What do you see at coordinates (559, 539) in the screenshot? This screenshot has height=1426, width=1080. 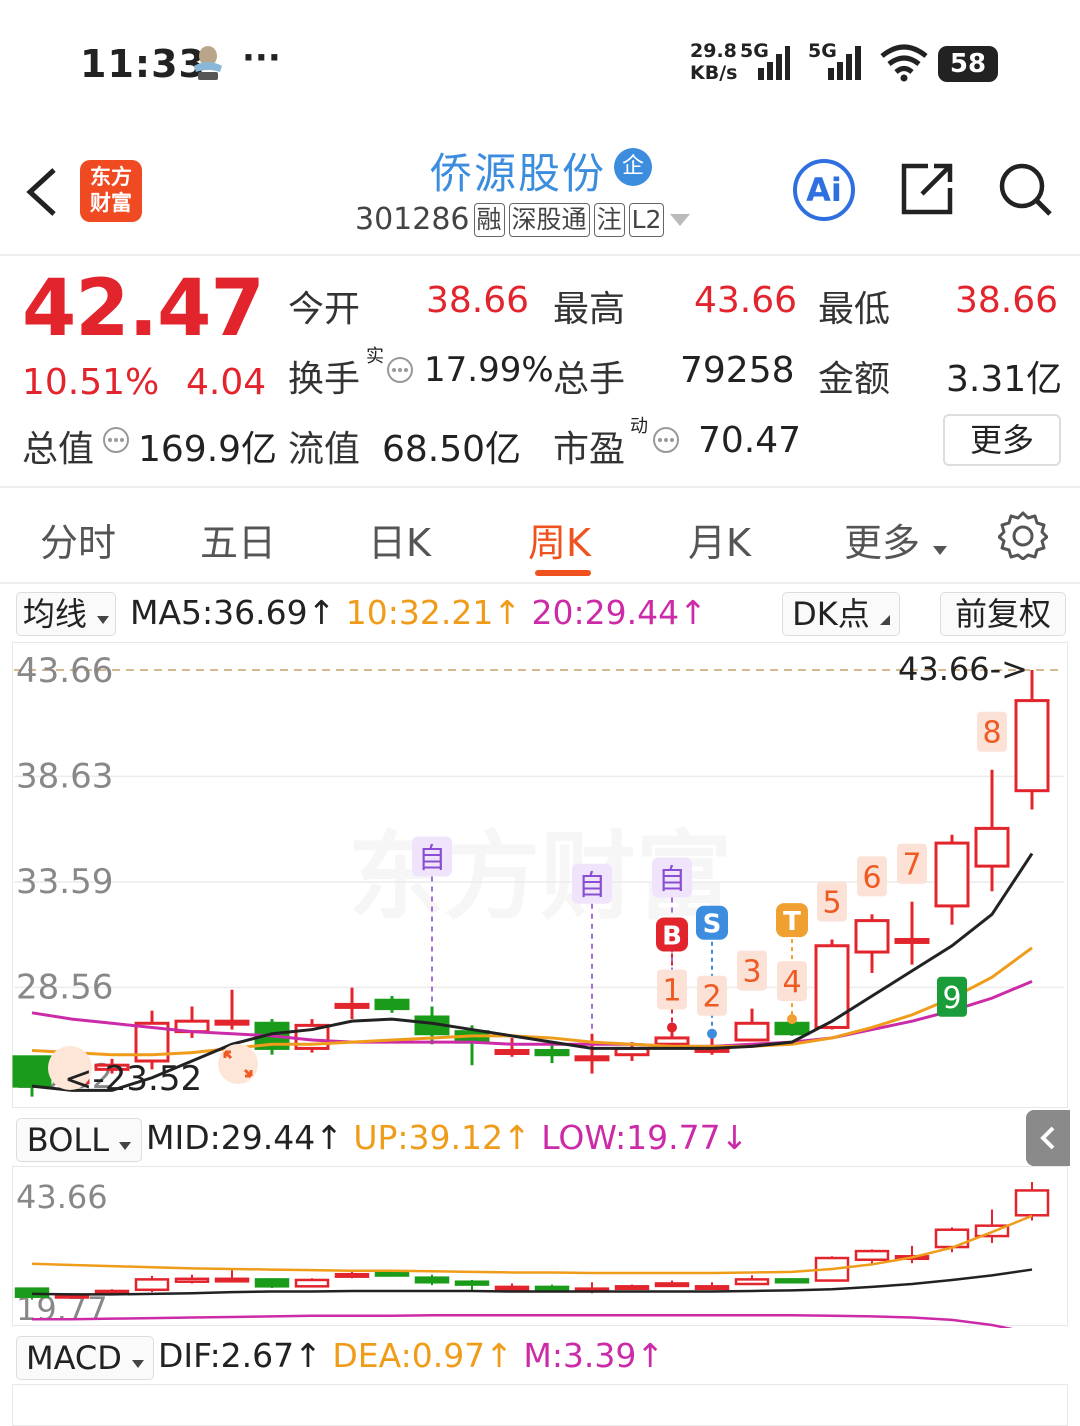 I see `tab-weekly-k: 周K` at bounding box center [559, 539].